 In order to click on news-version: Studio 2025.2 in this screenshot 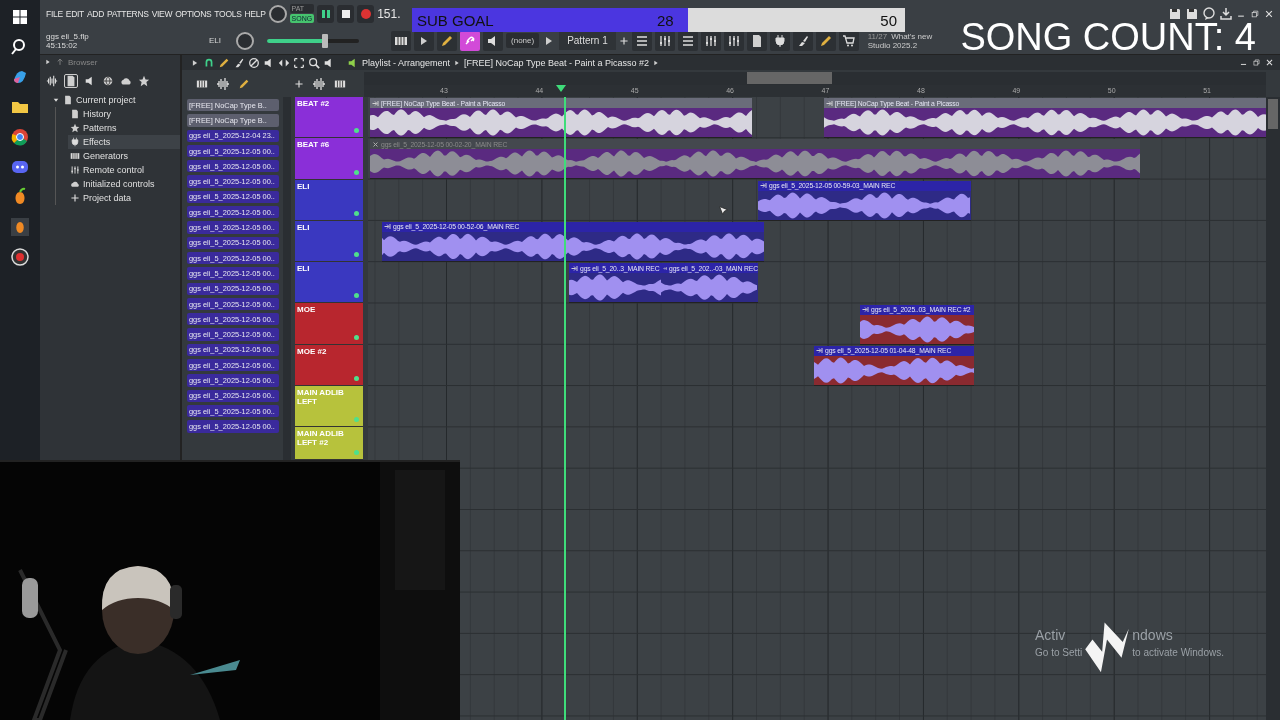, I will do `click(893, 45)`.